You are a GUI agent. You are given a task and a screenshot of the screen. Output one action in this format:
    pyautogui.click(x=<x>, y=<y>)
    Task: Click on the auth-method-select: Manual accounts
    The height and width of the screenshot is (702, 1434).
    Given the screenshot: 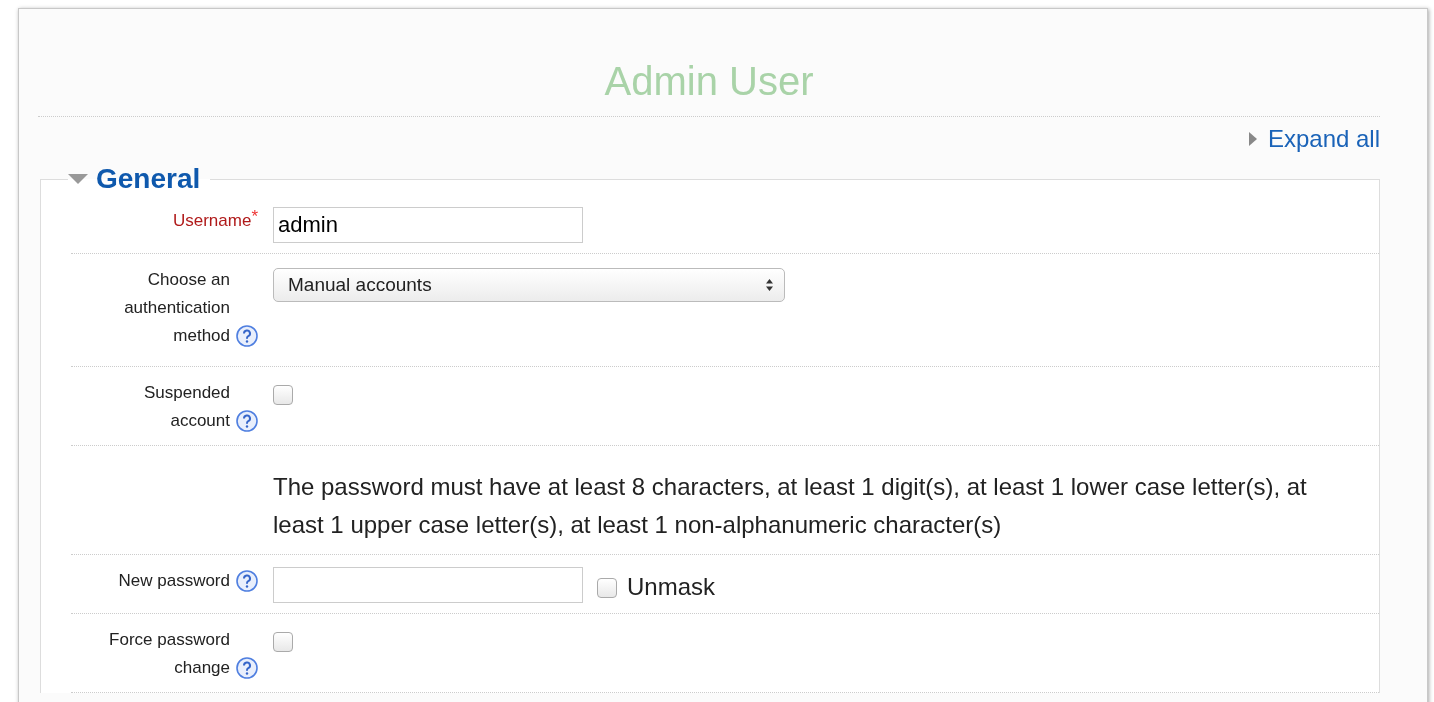 What is the action you would take?
    pyautogui.click(x=529, y=285)
    